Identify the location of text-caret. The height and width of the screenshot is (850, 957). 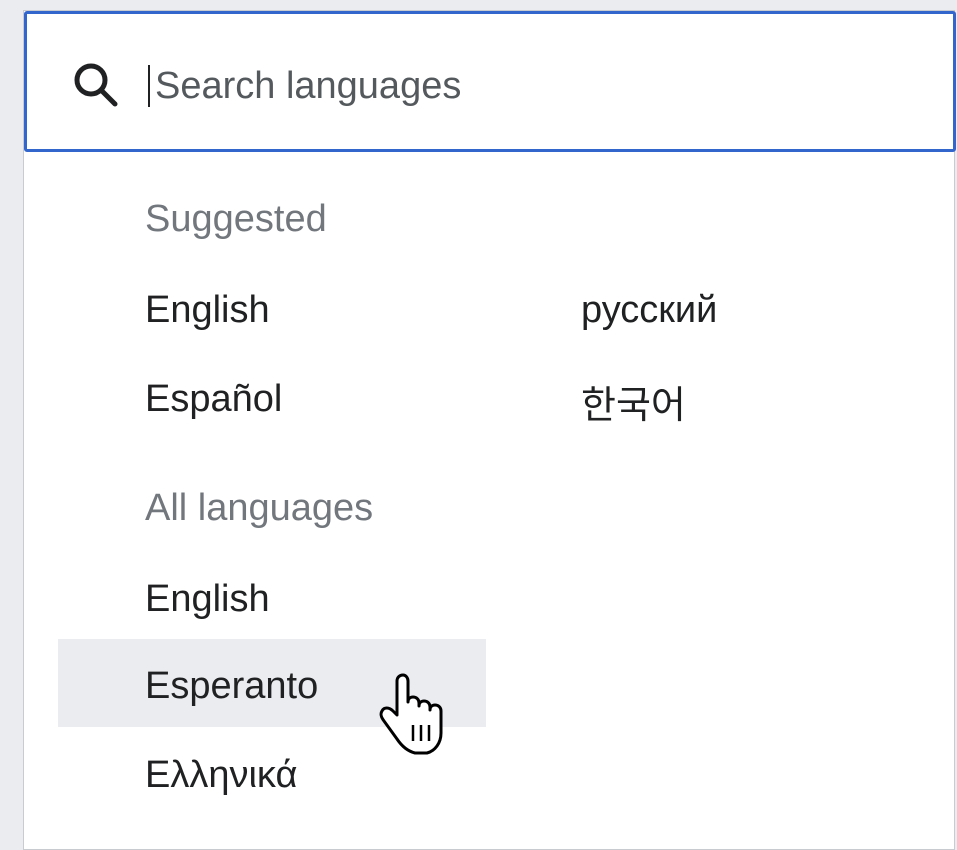
(149, 86).